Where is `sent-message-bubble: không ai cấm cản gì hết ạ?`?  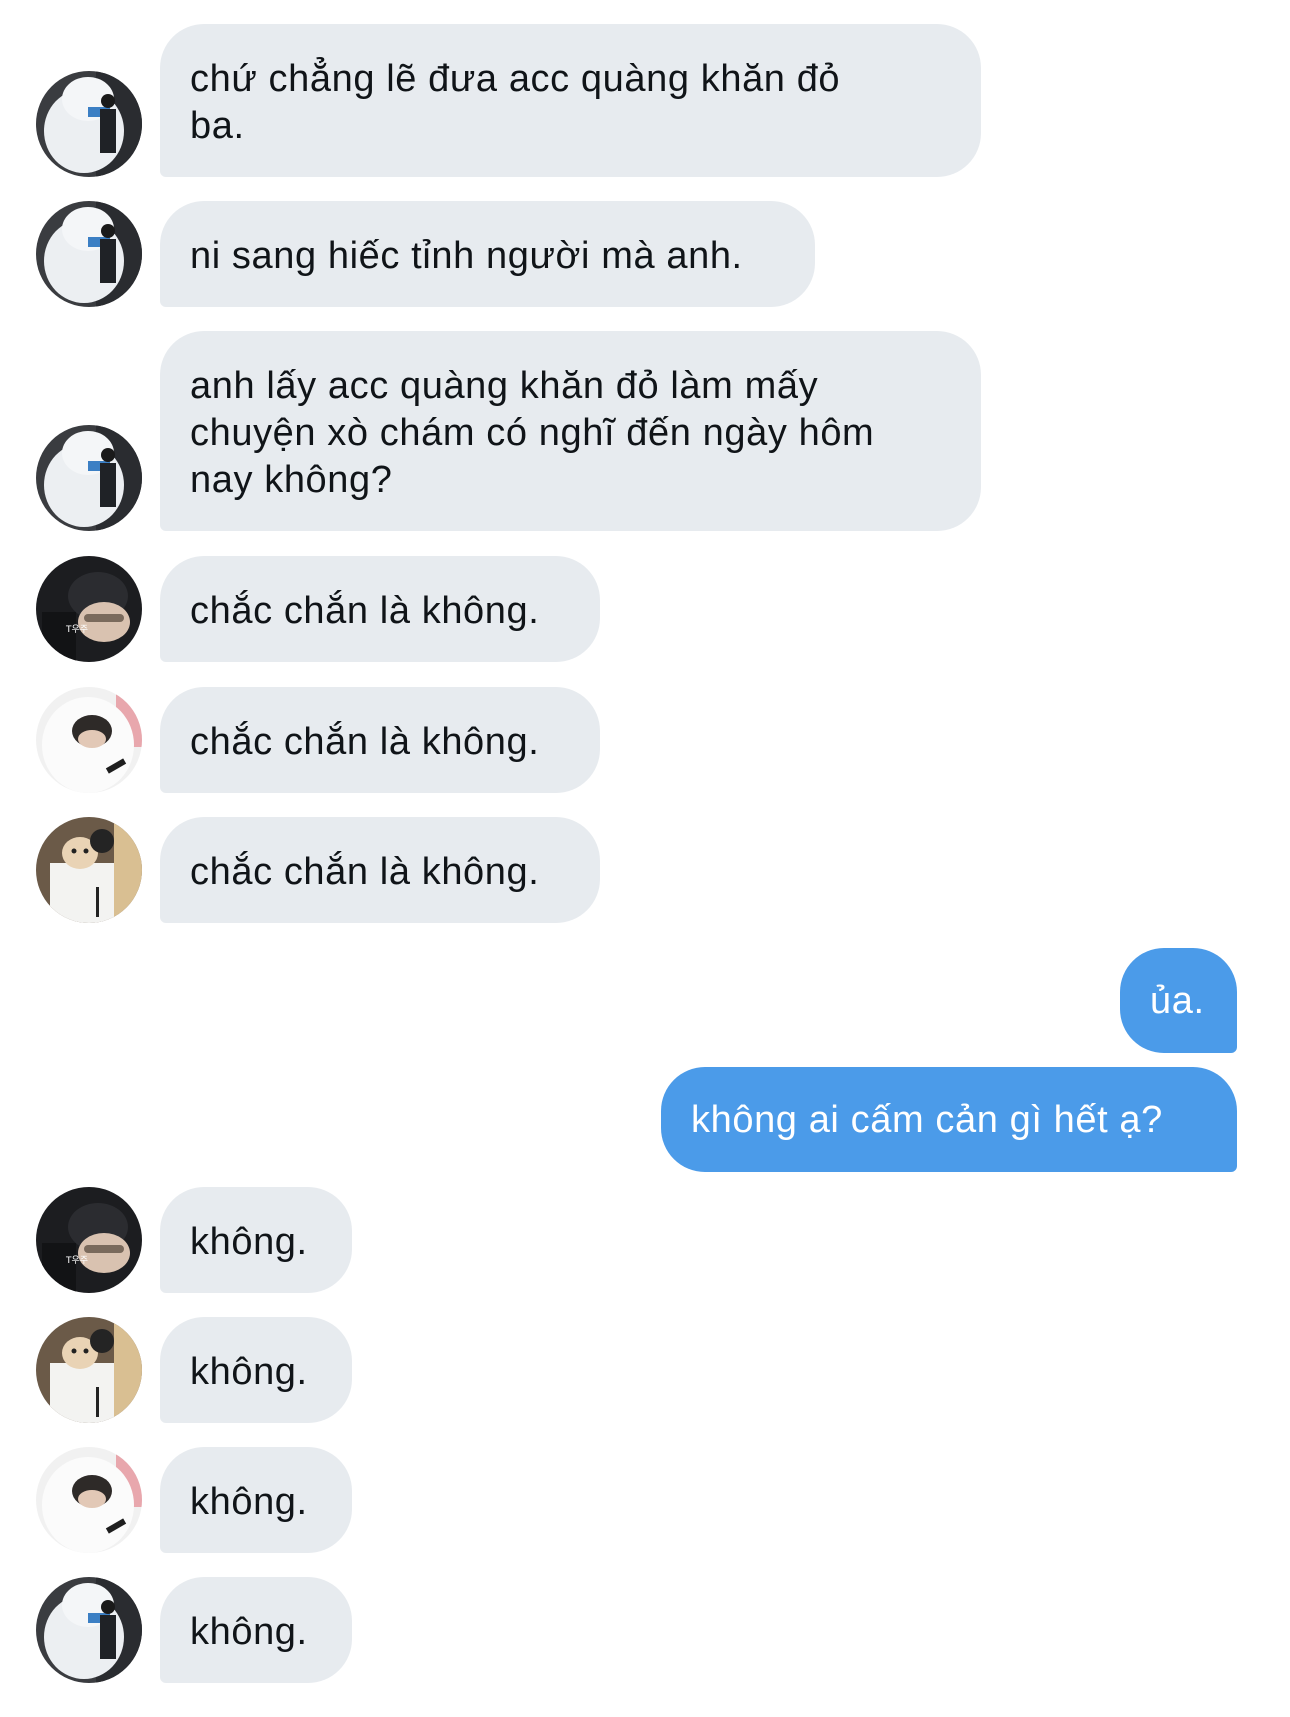 sent-message-bubble: không ai cấm cản gì hết ạ? is located at coordinates (949, 1119).